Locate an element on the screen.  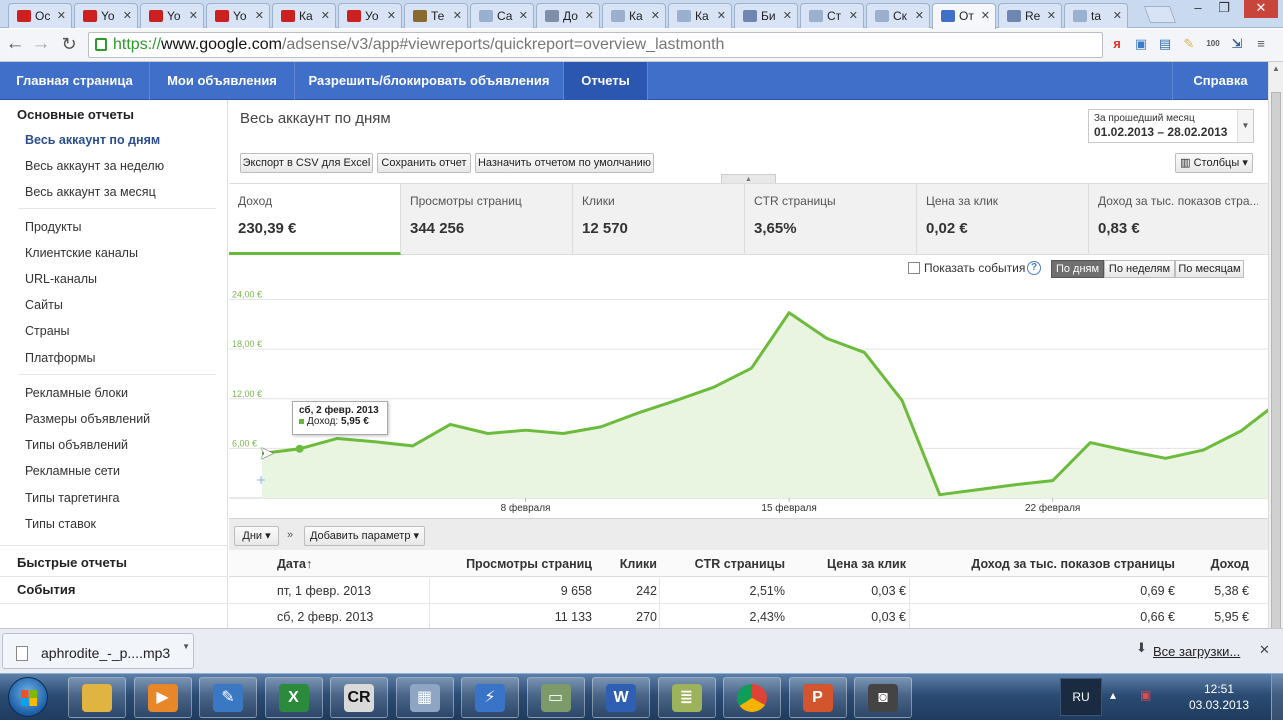
sidebar-heading-quick-reports: Быстрые отчеты is located at coordinates (72, 562).